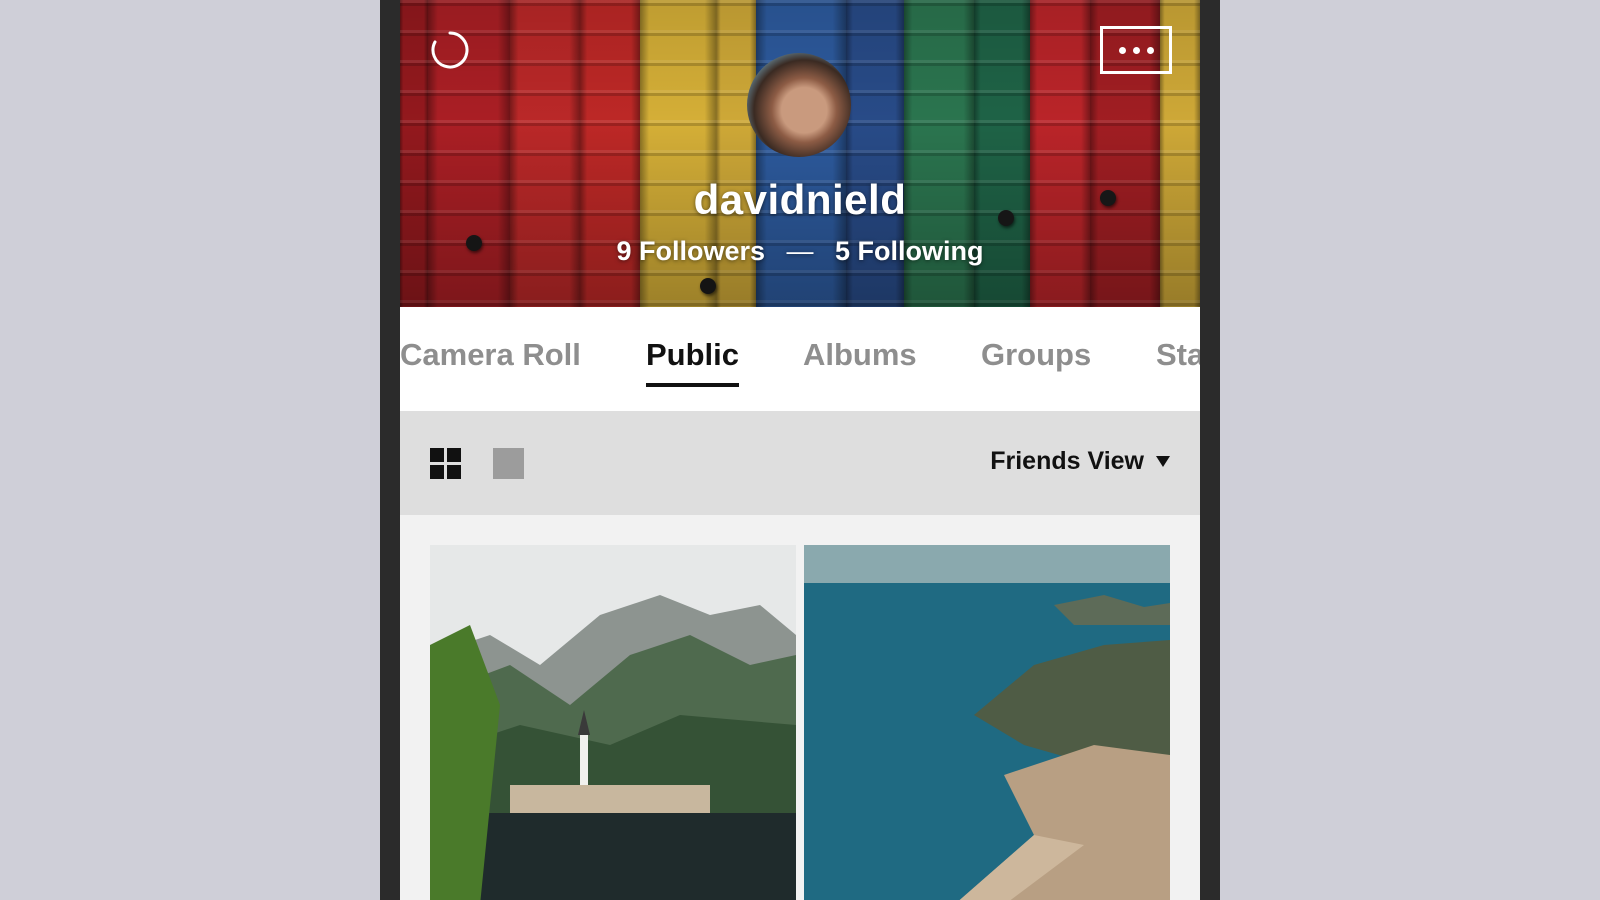  Describe the element at coordinates (1122, 50) in the screenshot. I see `more-dots-icon` at that location.